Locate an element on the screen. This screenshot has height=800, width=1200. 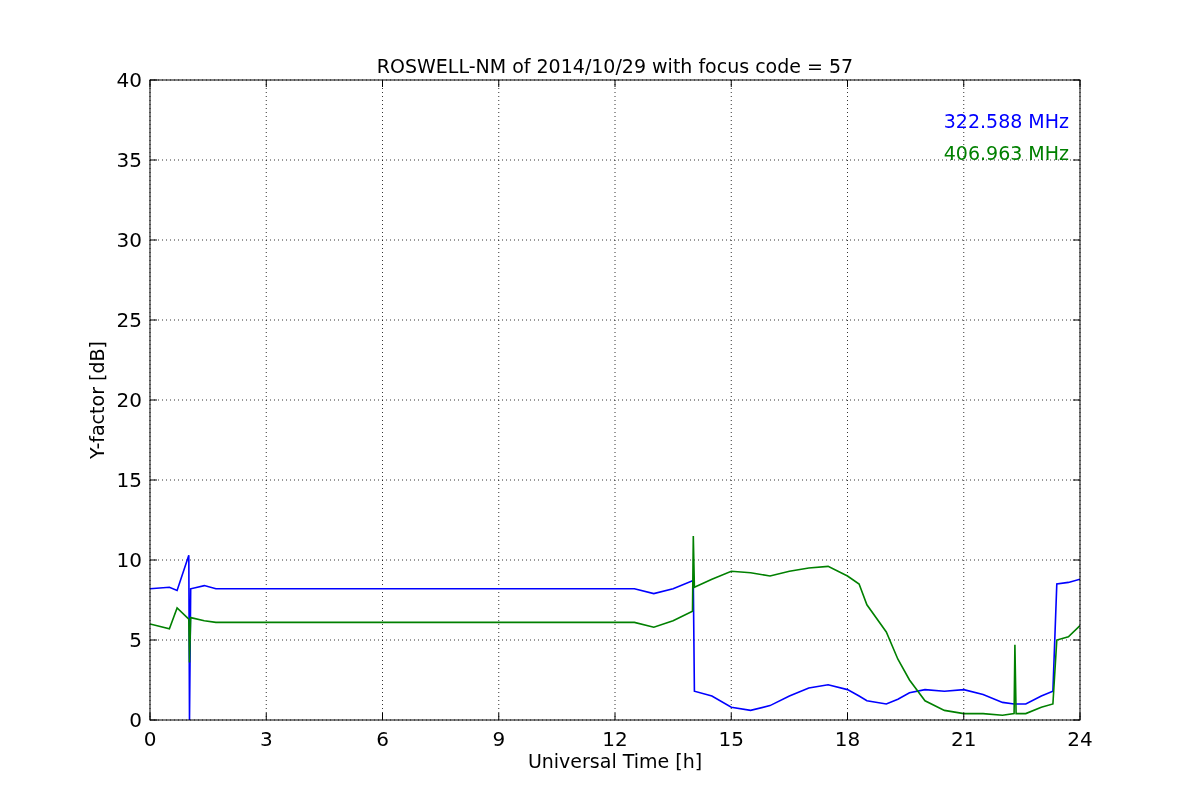
x-tick-label: 6 is located at coordinates (382, 739).